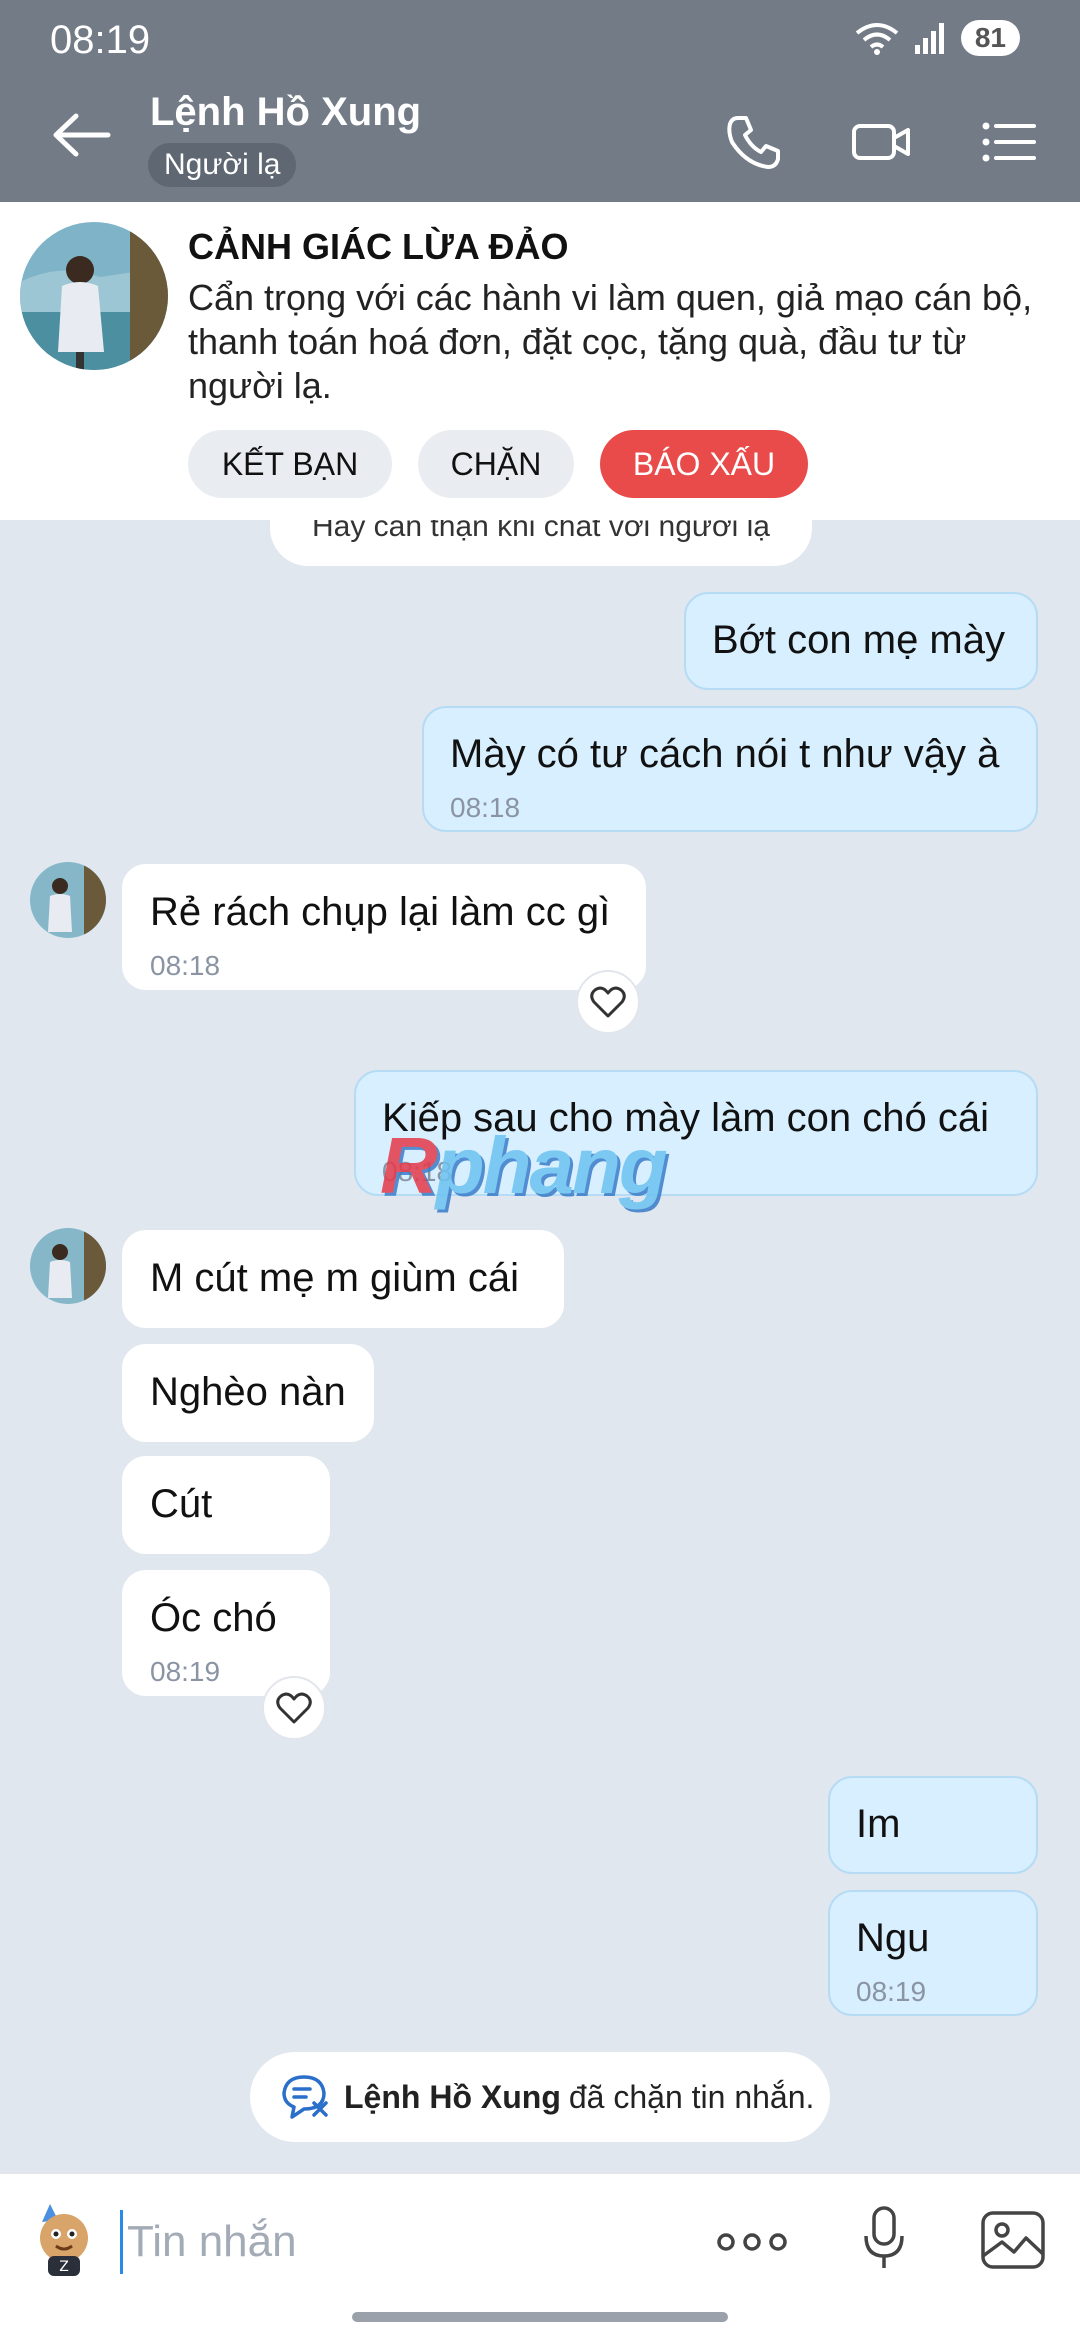  What do you see at coordinates (94, 296) in the screenshot?
I see `contact-avatar` at bounding box center [94, 296].